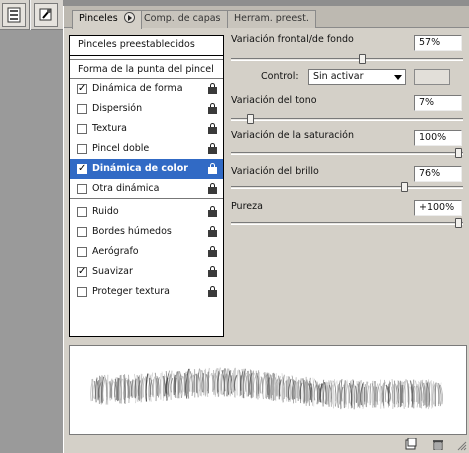 This screenshot has width=469, height=453. Describe the element at coordinates (462, 446) in the screenshot. I see `resize-grip-icon` at that location.